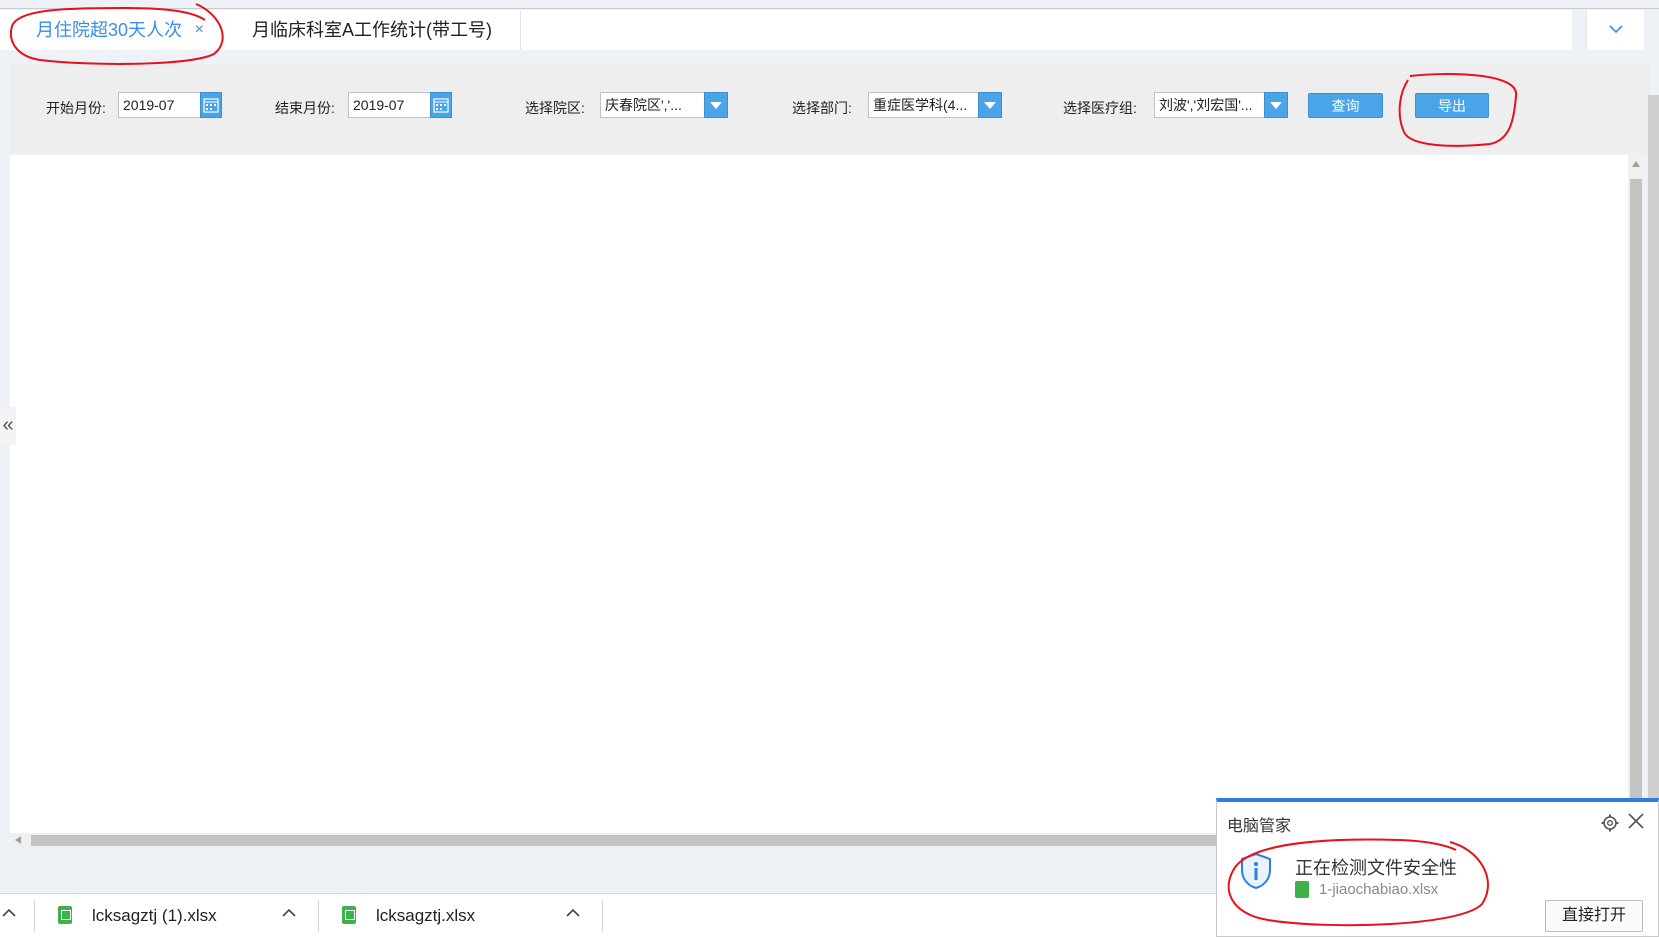  What do you see at coordinates (109, 30) in the screenshot?
I see `tab-label: 月住院超30天人次` at bounding box center [109, 30].